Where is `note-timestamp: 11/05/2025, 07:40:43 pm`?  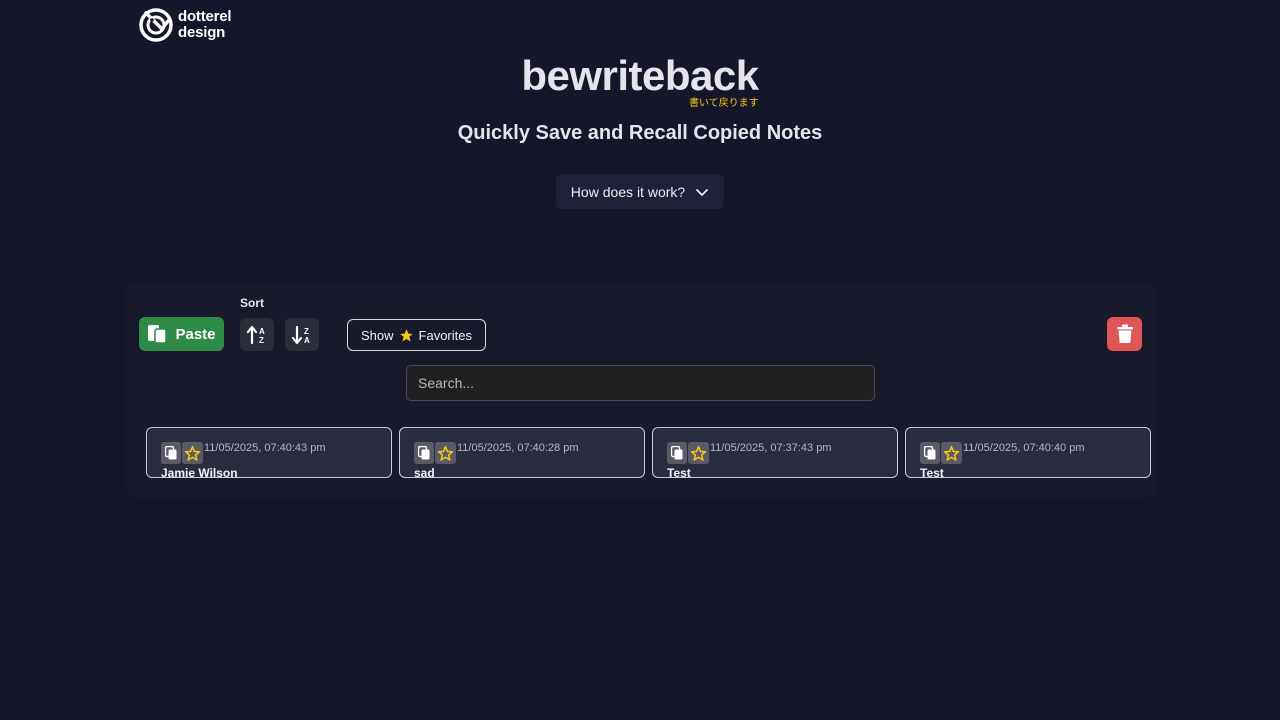 note-timestamp: 11/05/2025, 07:40:43 pm is located at coordinates (265, 448).